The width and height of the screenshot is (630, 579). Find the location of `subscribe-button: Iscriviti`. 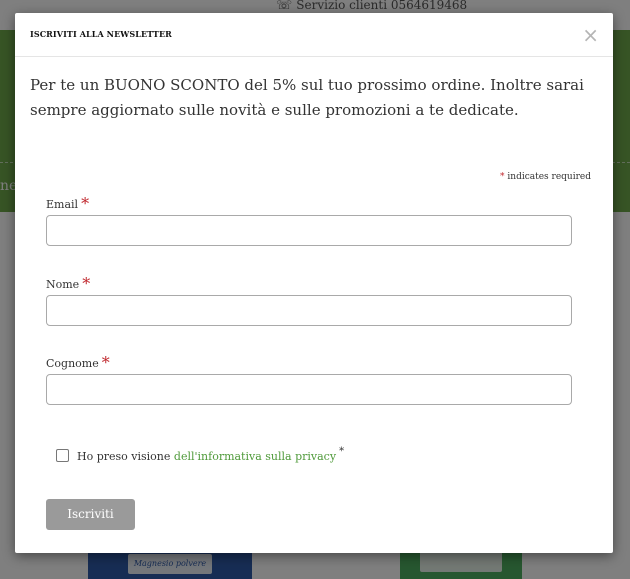

subscribe-button: Iscriviti is located at coordinates (90, 514).